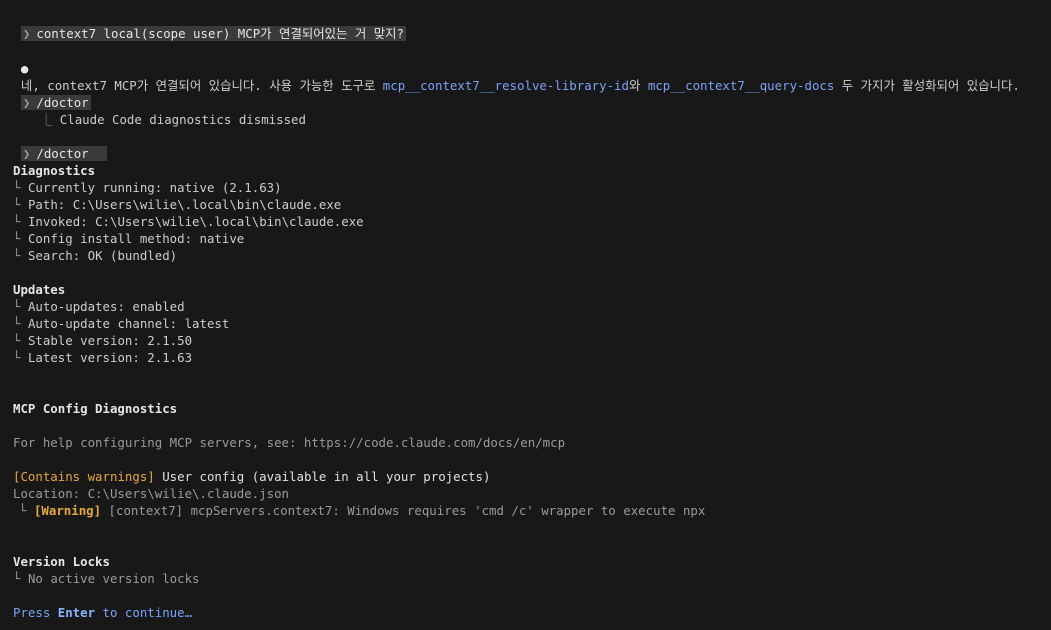 The width and height of the screenshot is (1051, 630). Describe the element at coordinates (39, 289) in the screenshot. I see `updates-heading: Updates` at that location.